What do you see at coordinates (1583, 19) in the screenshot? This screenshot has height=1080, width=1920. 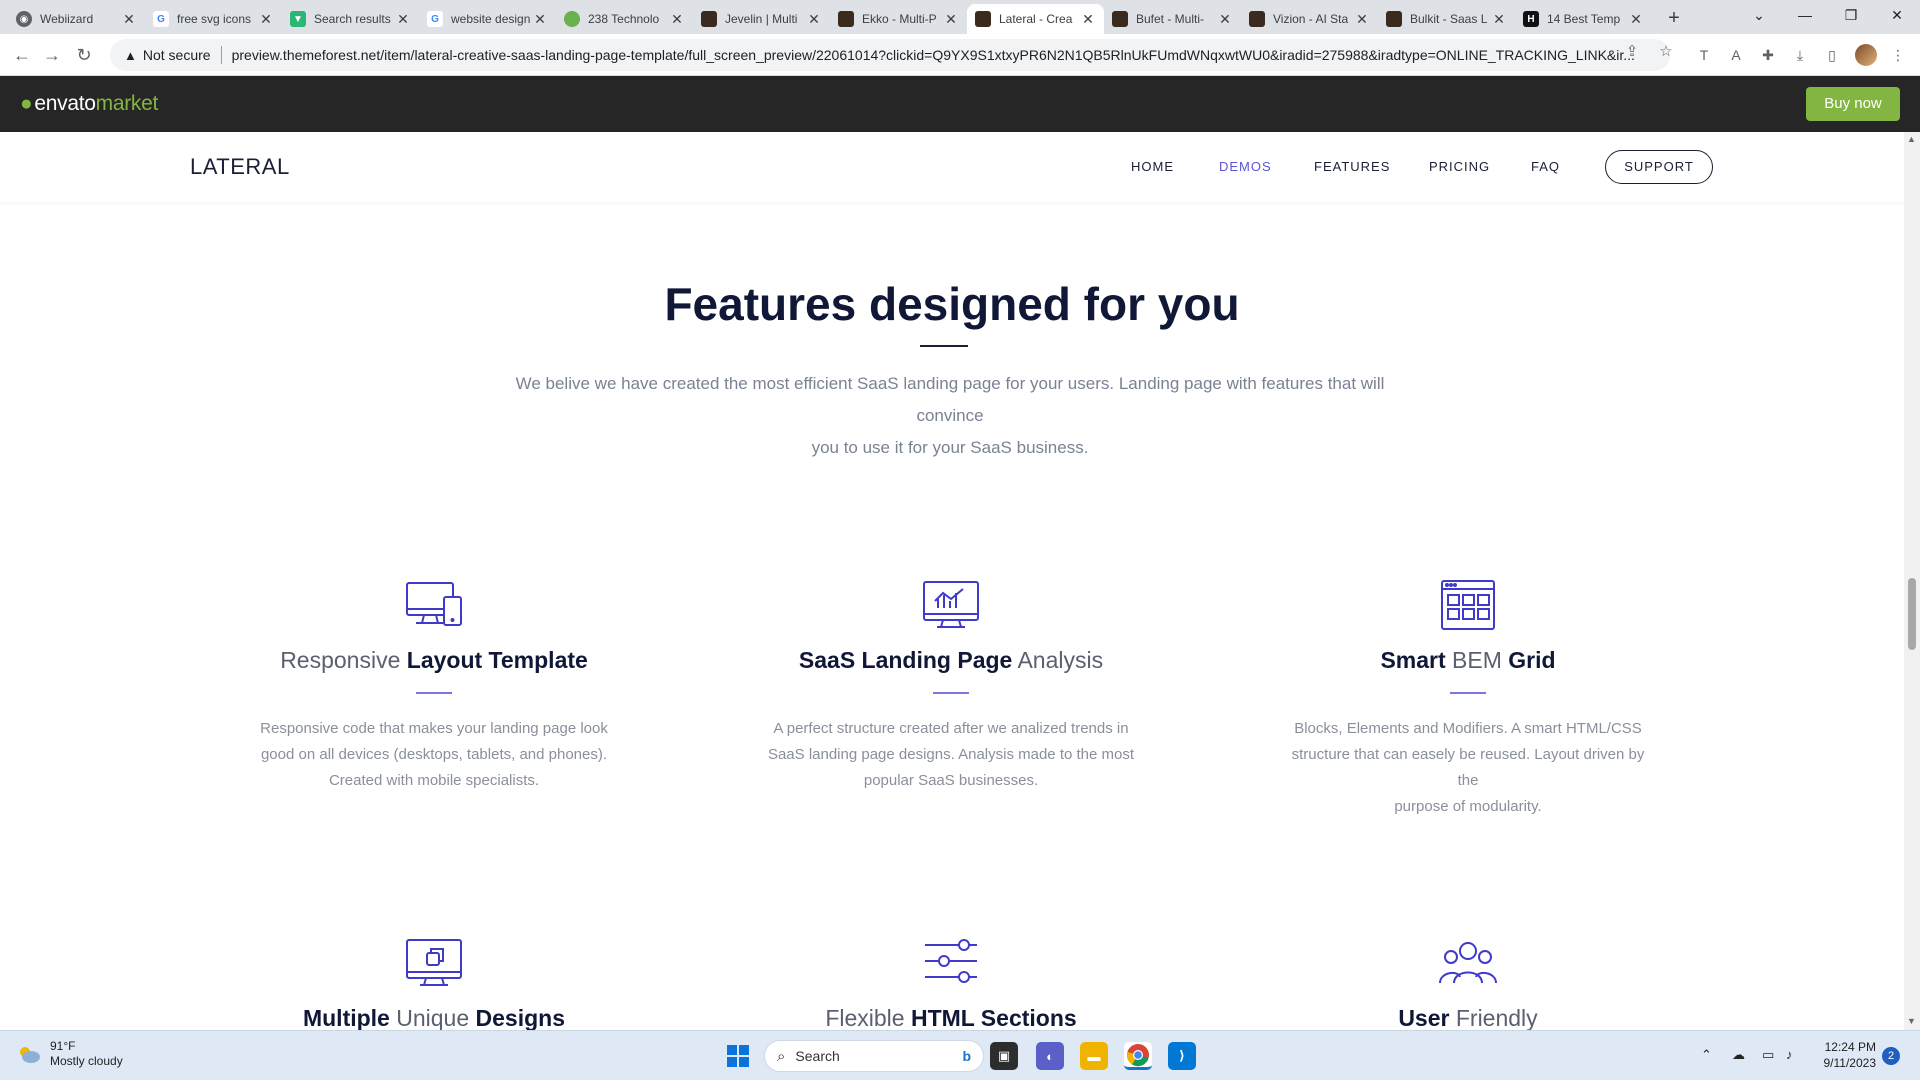 I see `browser-tab: H 14 Best Temp ✕` at bounding box center [1583, 19].